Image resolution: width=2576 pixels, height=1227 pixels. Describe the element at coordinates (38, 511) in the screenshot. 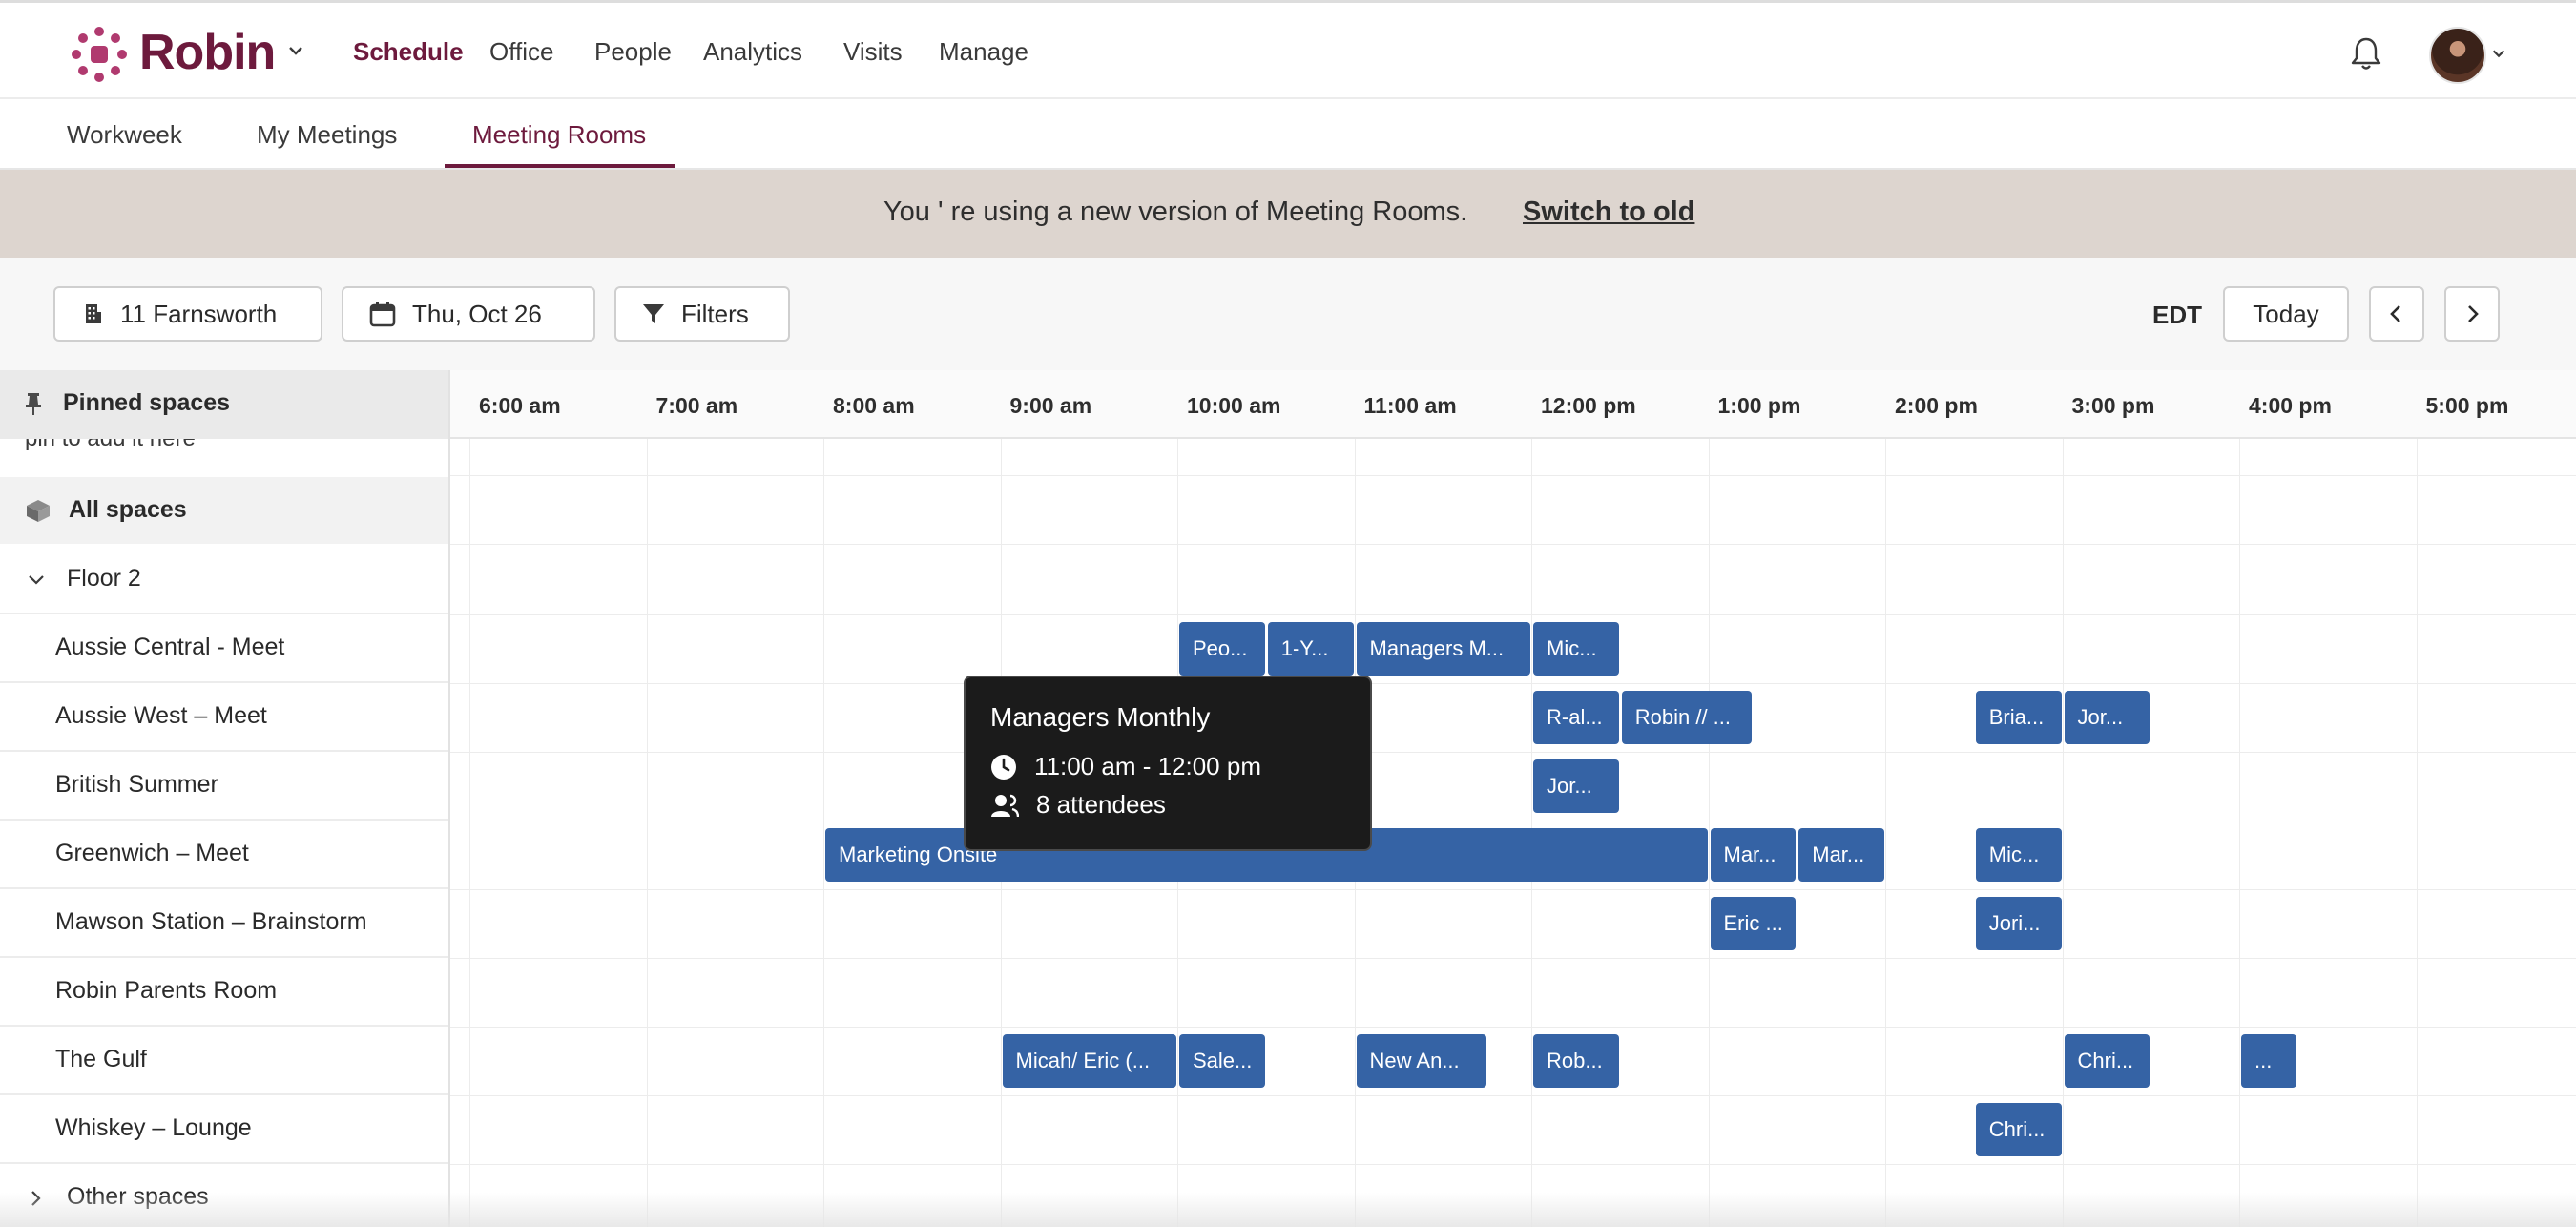

I see `cube-icon` at that location.